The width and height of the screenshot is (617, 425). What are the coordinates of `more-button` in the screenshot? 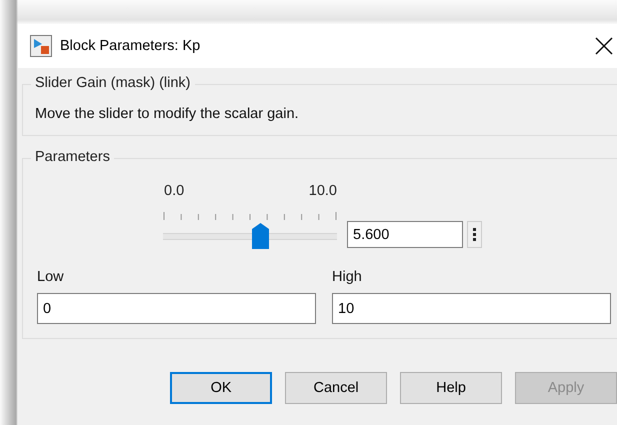 It's located at (474, 234).